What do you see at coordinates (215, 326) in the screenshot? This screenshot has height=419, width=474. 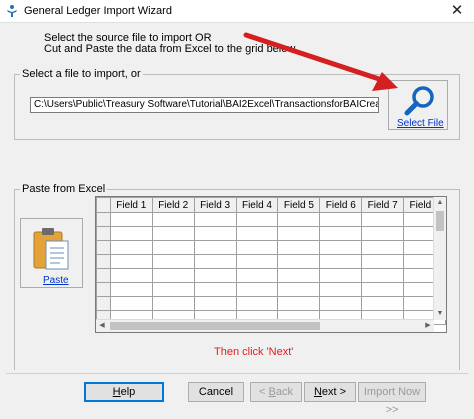 I see `horizontal-scroll-thumb` at bounding box center [215, 326].